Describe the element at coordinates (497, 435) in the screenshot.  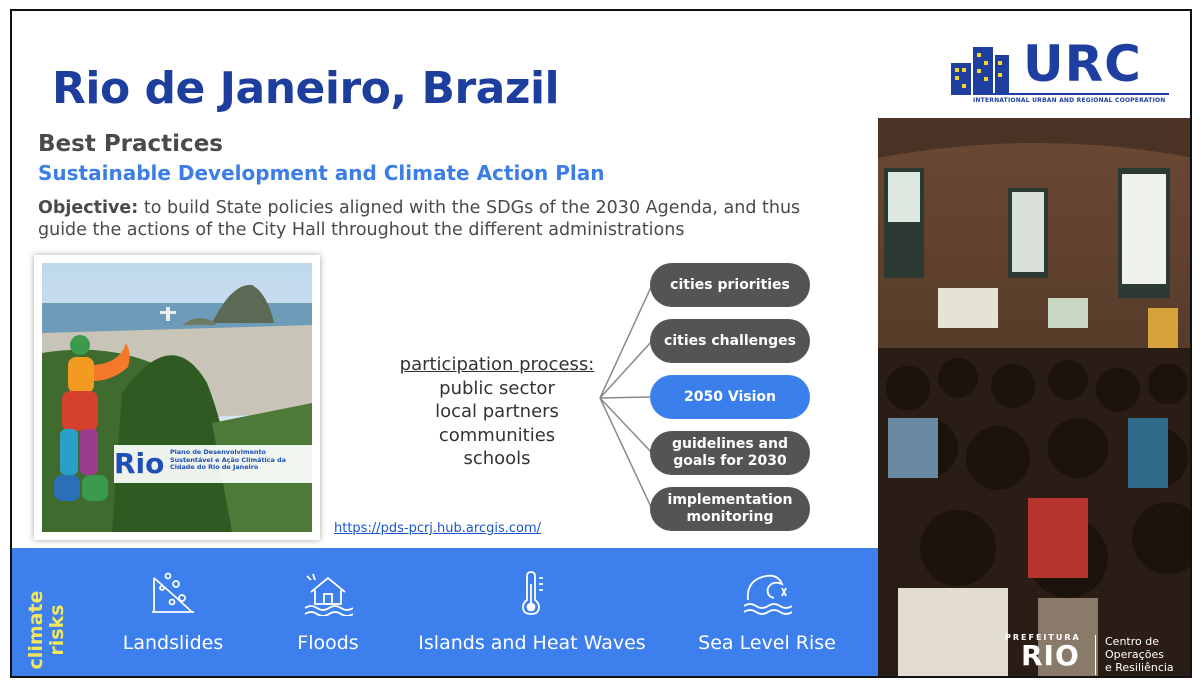
I see `process-item: communities` at that location.